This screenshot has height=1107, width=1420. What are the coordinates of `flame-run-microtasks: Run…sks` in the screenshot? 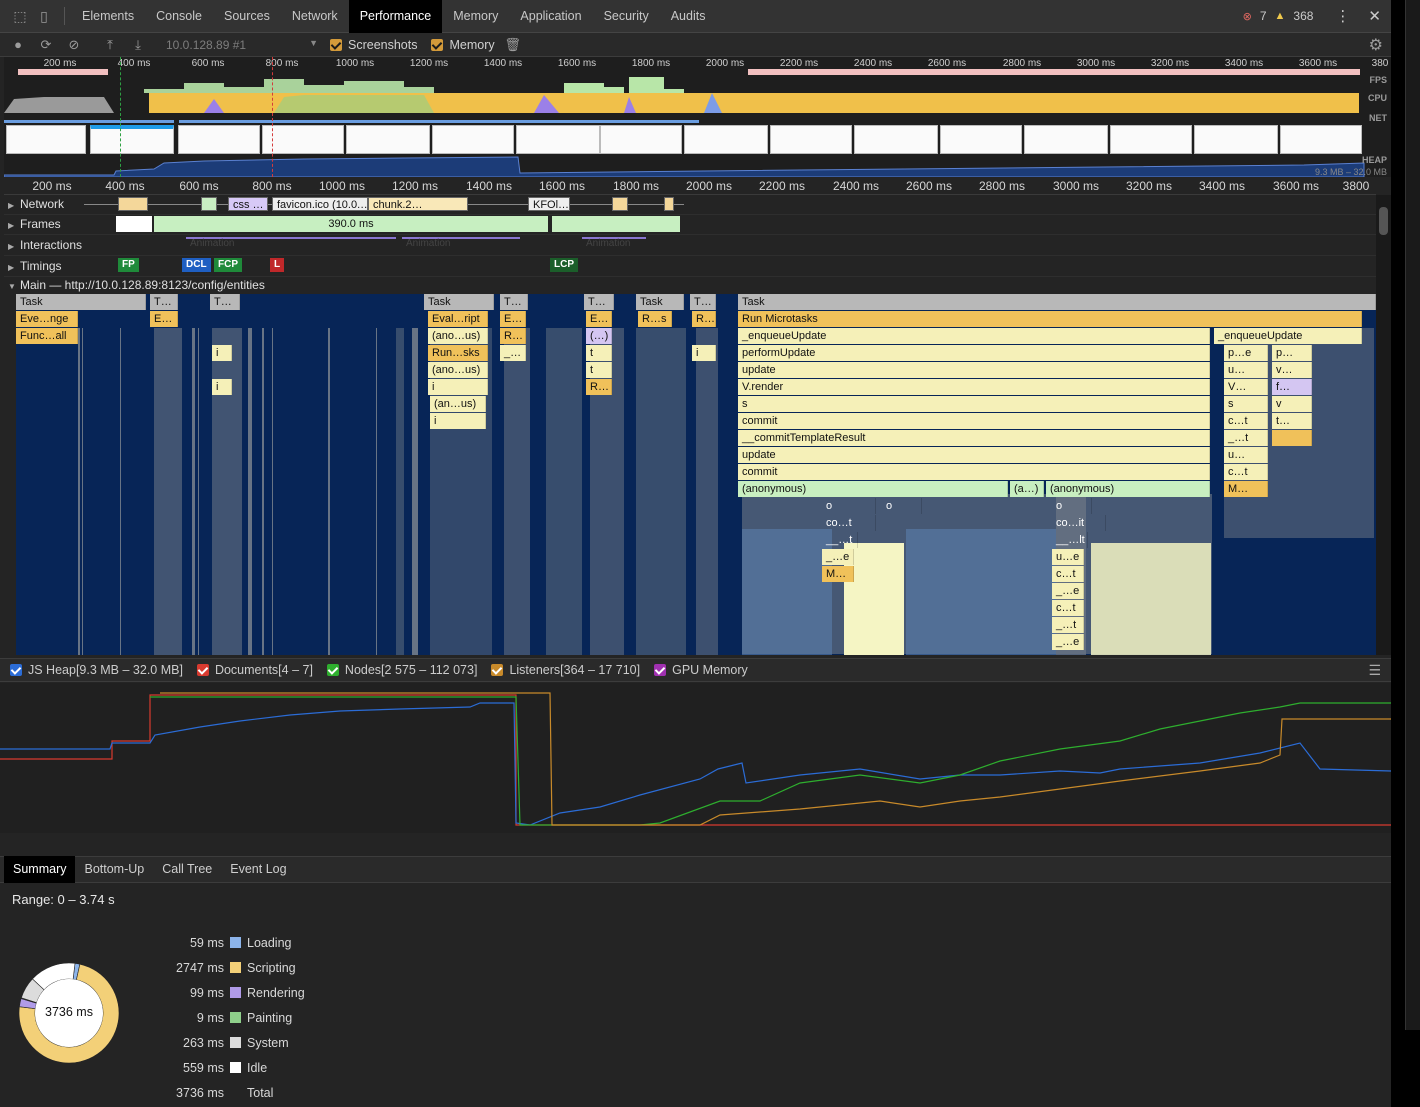 It's located at (458, 353).